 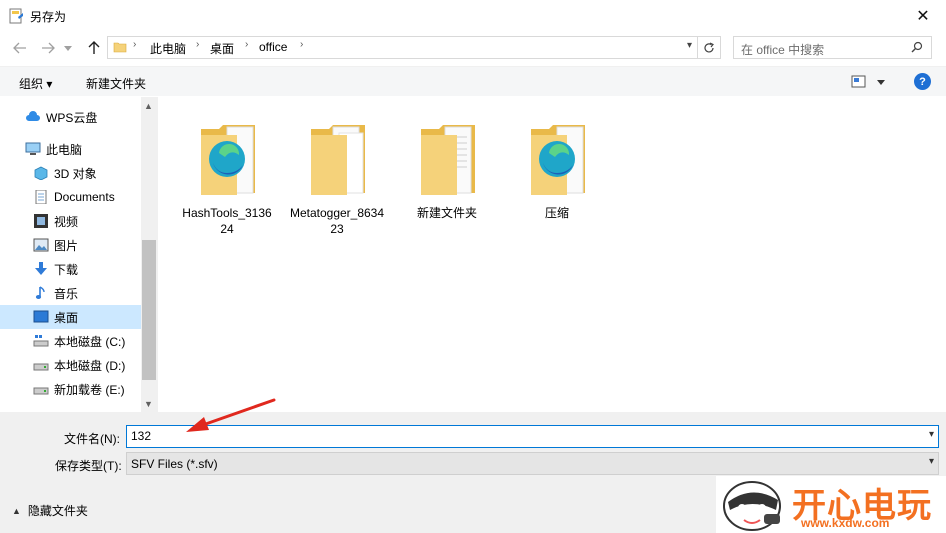 I want to click on sidebar-item-music: 音乐, so click(x=70, y=293).